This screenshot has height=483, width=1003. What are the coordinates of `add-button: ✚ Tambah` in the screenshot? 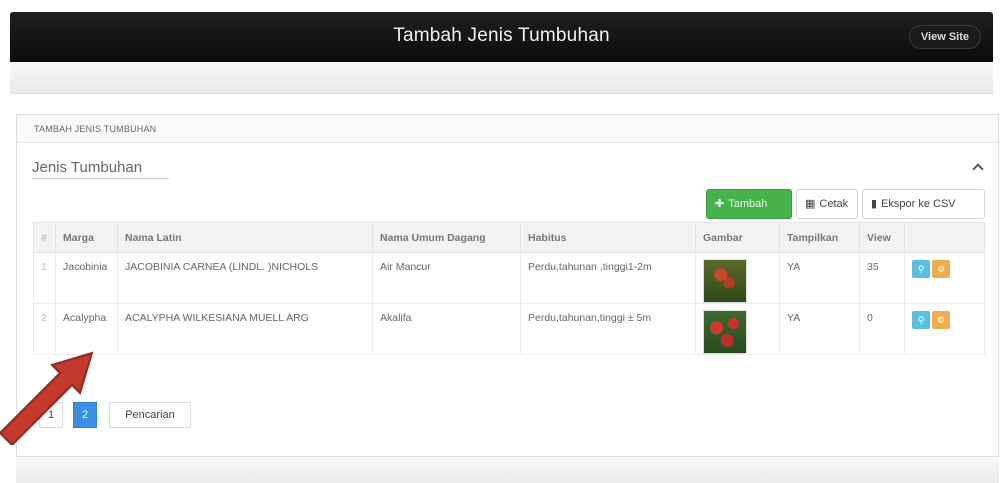 It's located at (749, 204).